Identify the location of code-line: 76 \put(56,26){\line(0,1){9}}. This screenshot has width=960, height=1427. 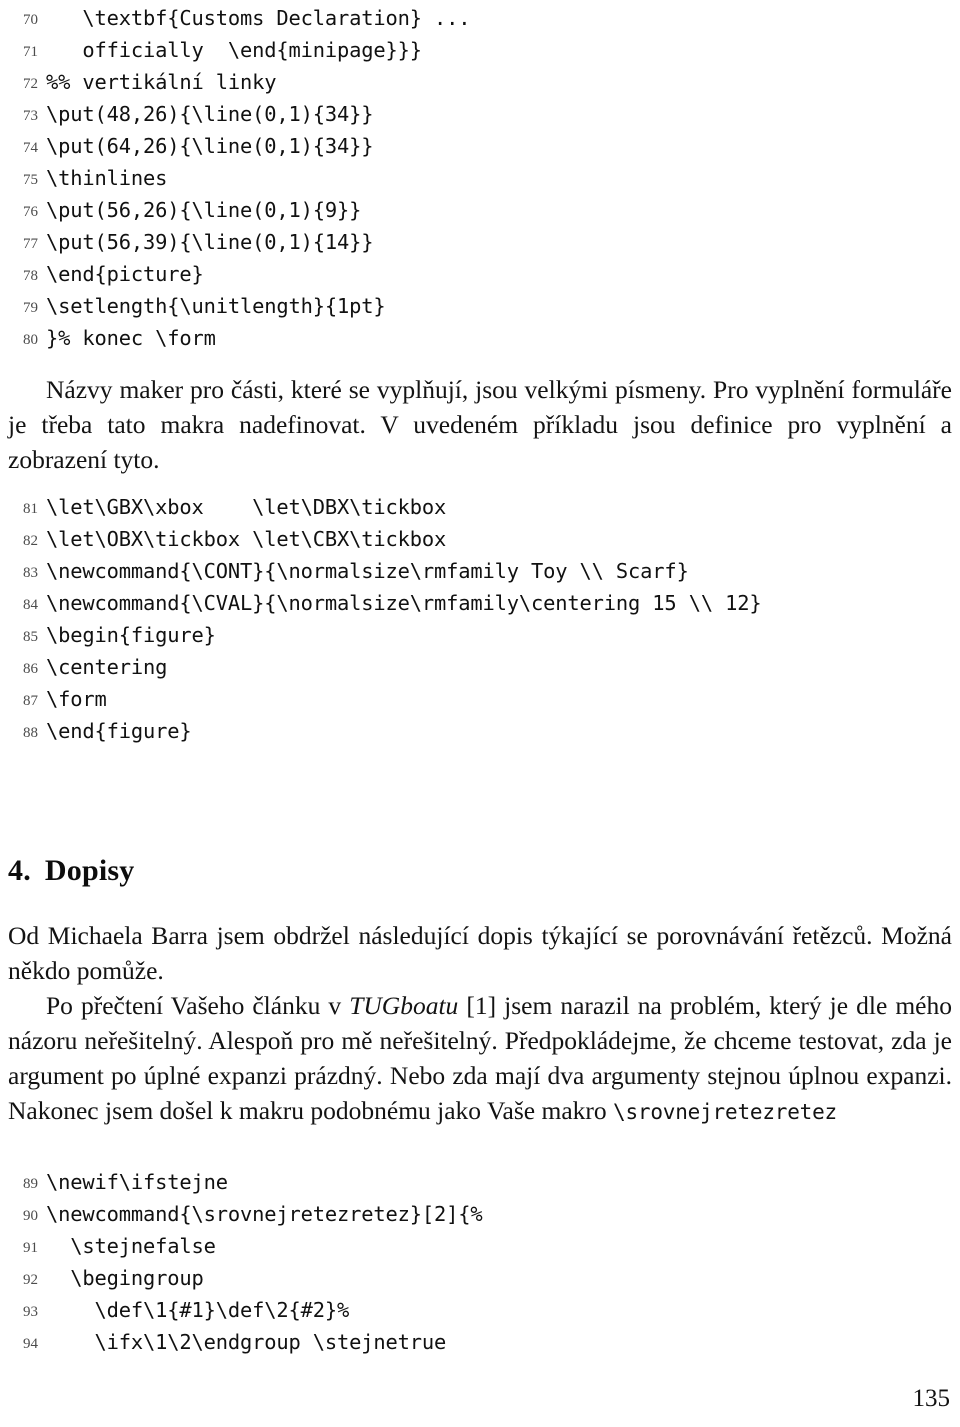
(480, 214).